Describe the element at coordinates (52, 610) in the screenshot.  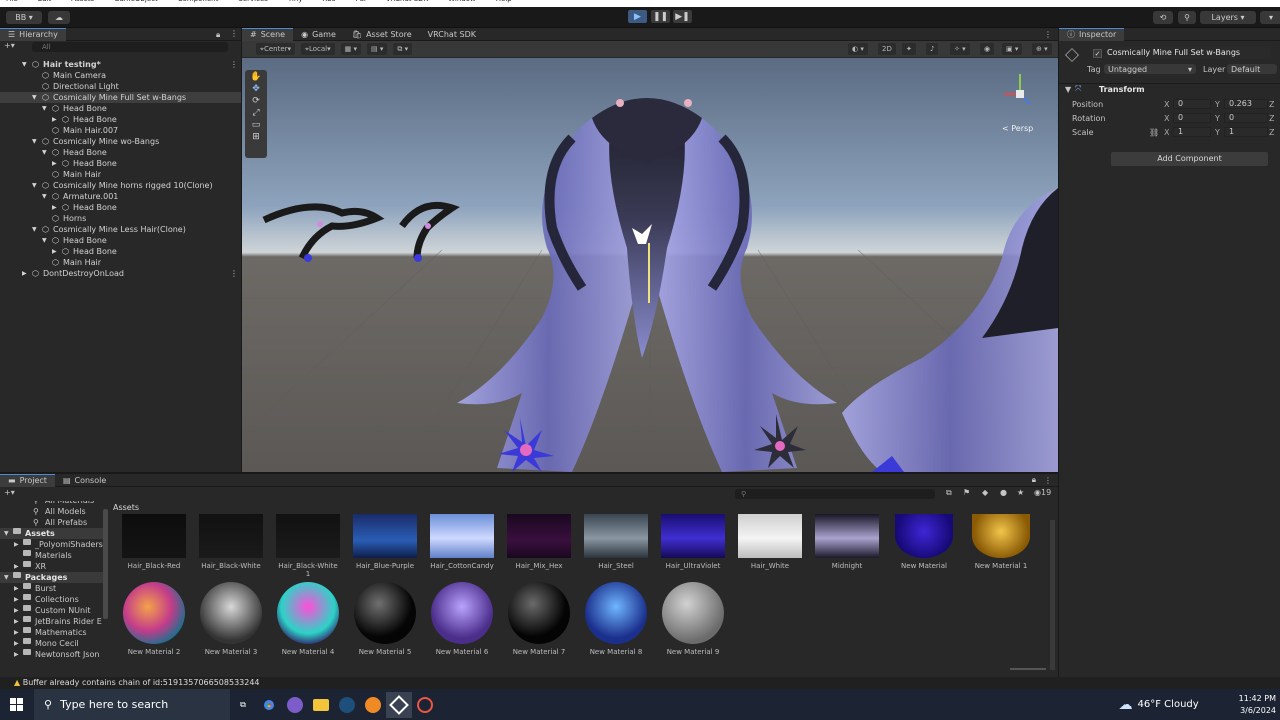
I see `project-tree-item: ▶ Custom NUnit` at that location.